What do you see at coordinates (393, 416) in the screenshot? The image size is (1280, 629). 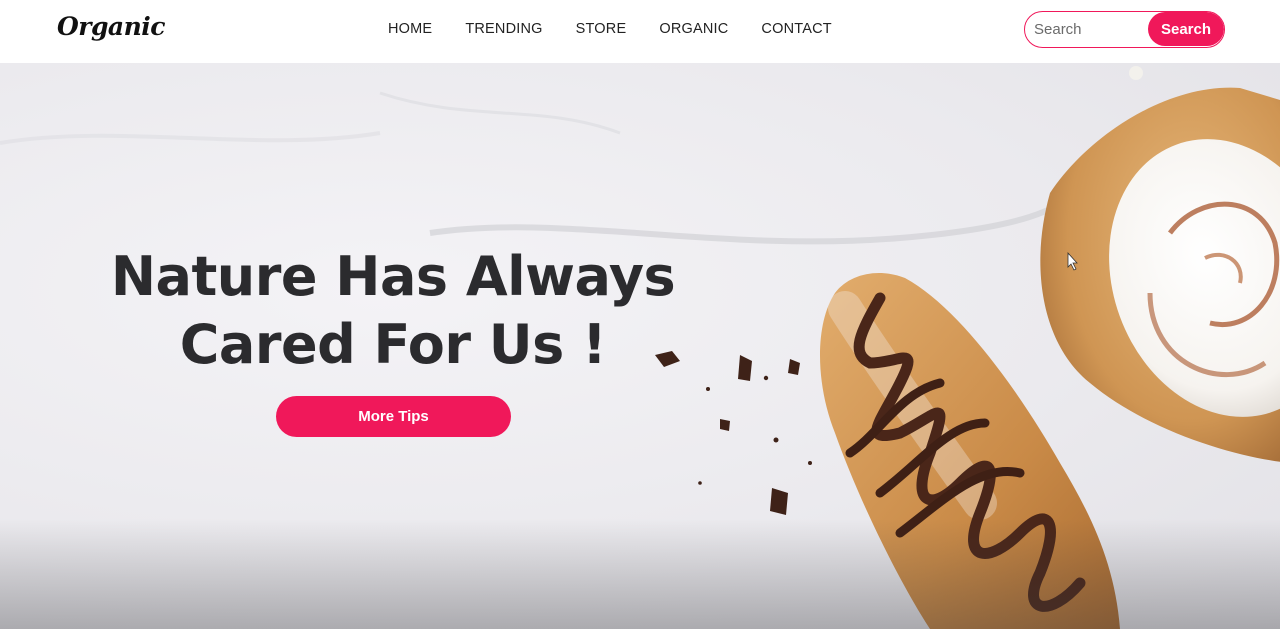 I see `more-tips-button: More Tips` at bounding box center [393, 416].